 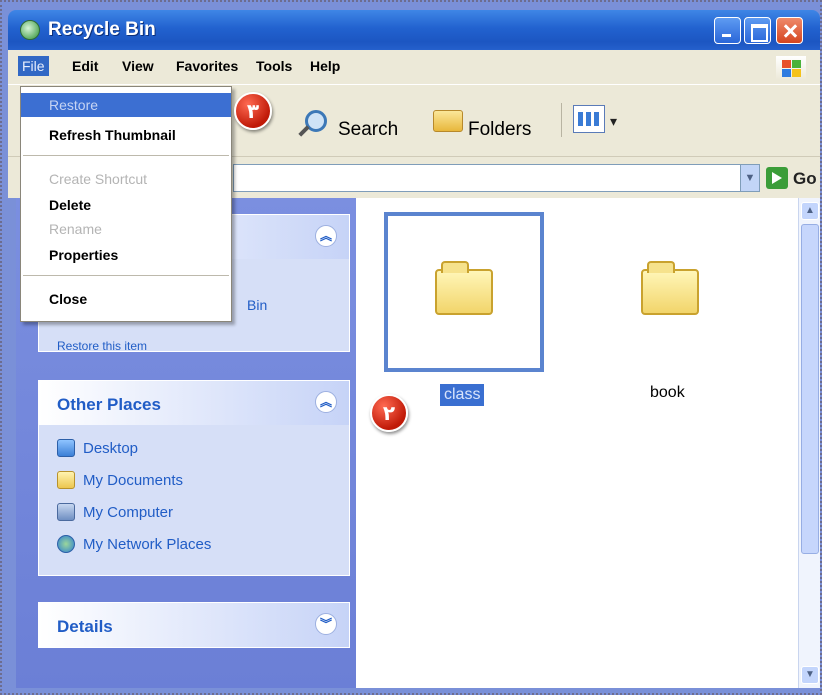 What do you see at coordinates (274, 66) in the screenshot?
I see `menu-tools: Tools` at bounding box center [274, 66].